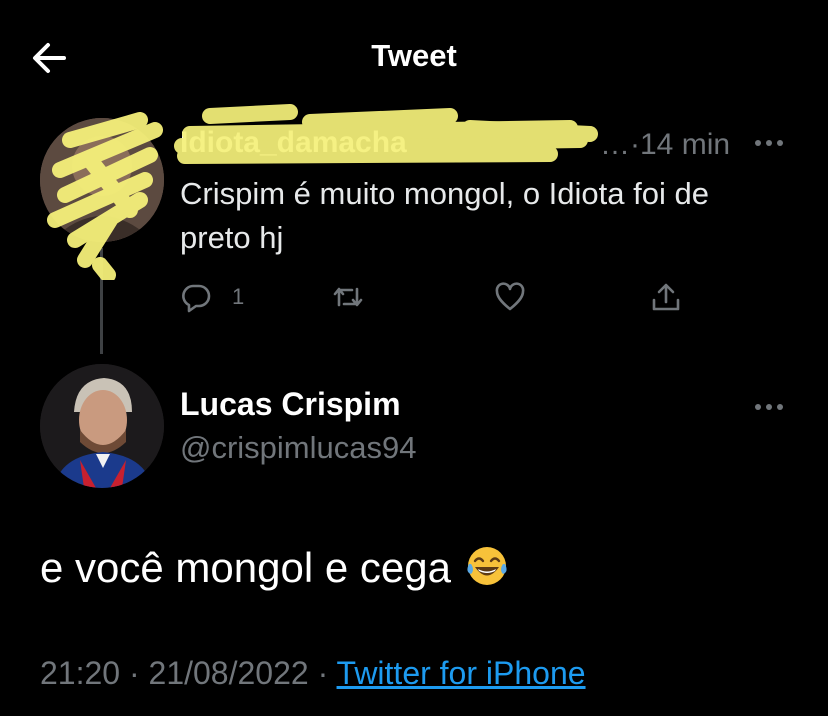 This screenshot has height=716, width=828. I want to click on share-icon, so click(666, 297).